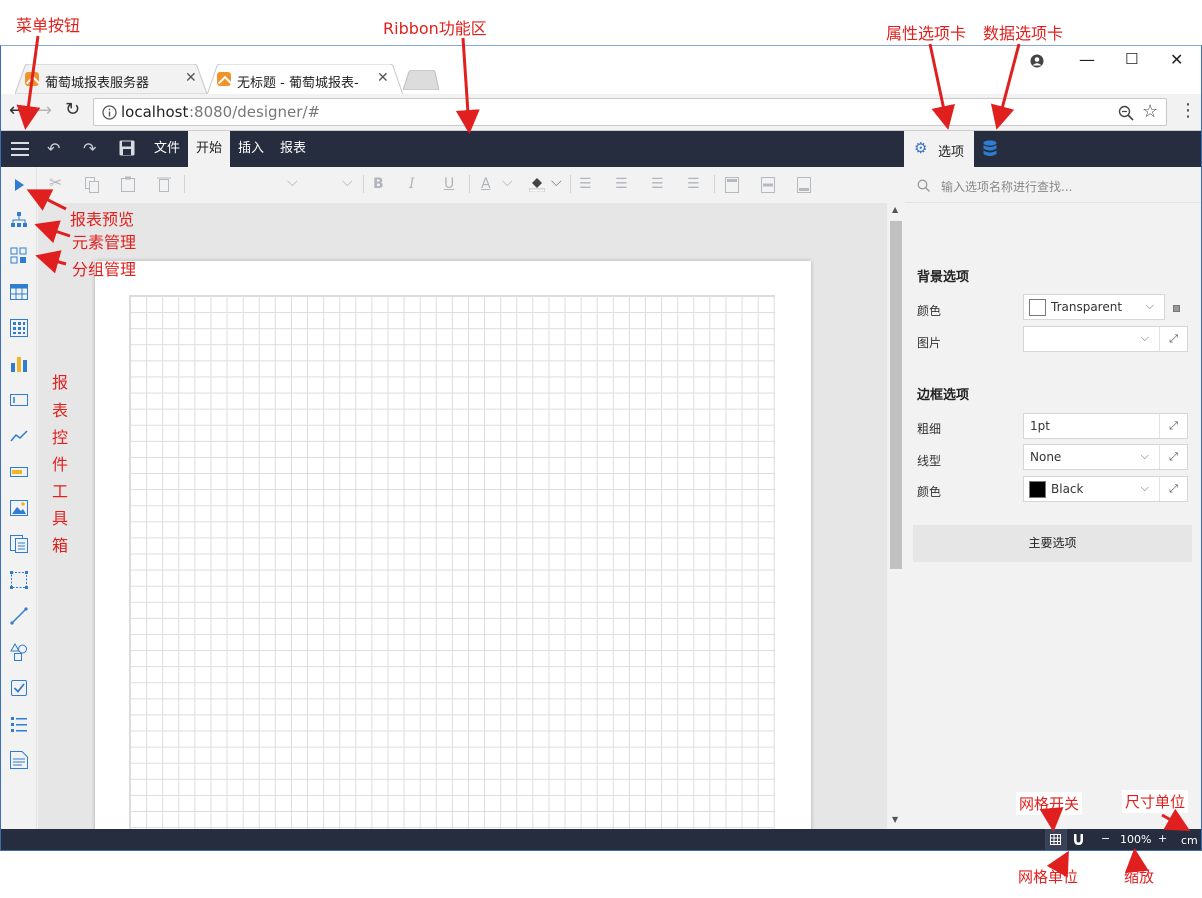 This screenshot has height=898, width=1202. What do you see at coordinates (1051, 819) in the screenshot?
I see `arrow-grid-toggle` at bounding box center [1051, 819].